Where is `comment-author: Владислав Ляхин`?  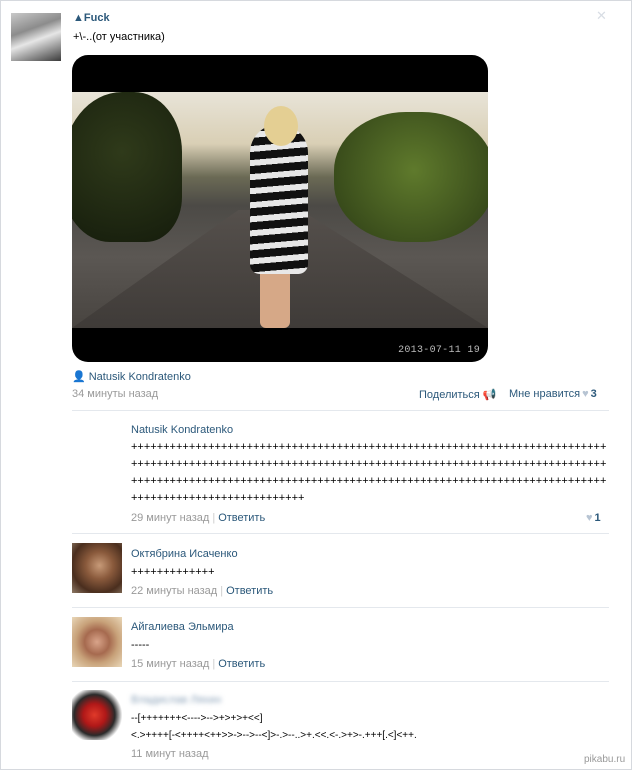
comment-author: Владислав Ляхин is located at coordinates (176, 700).